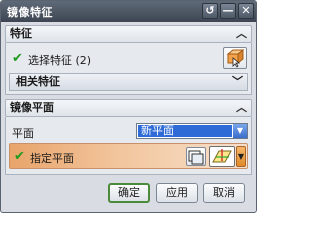  Describe the element at coordinates (241, 156) in the screenshot. I see `plane-tool-dropdown-icon: ▼` at that location.